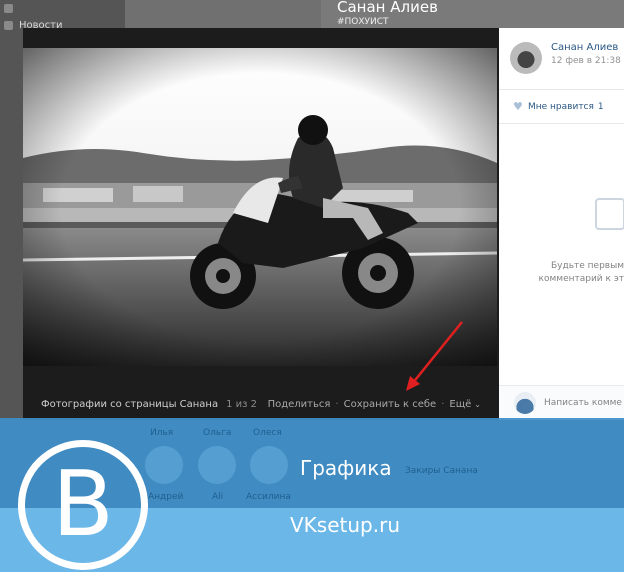 This screenshot has height=572, width=624. What do you see at coordinates (390, 404) in the screenshot?
I see `save-to-me-link: Сохранить к себе` at bounding box center [390, 404].